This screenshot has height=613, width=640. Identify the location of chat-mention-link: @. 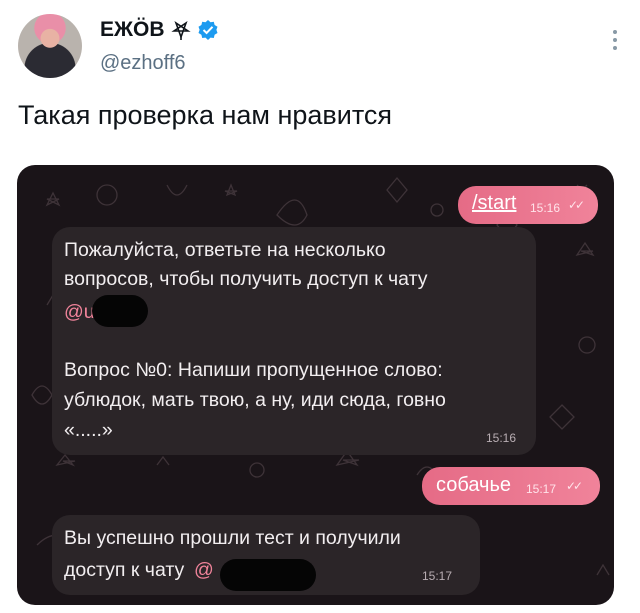
(204, 570).